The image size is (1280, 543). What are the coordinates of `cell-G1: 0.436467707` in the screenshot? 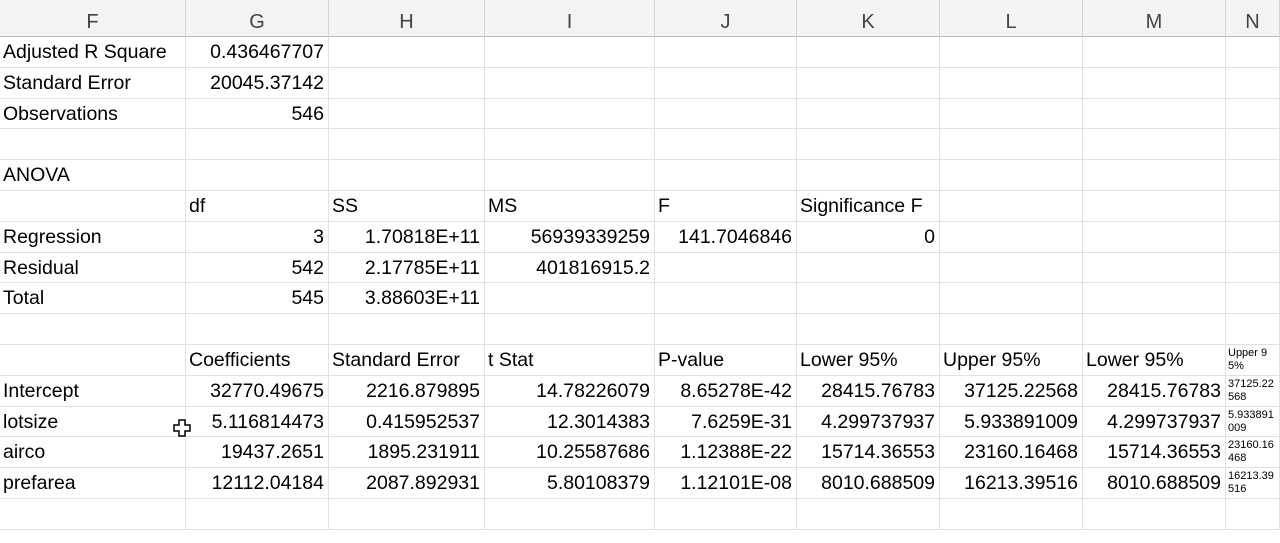 It's located at (257, 52).